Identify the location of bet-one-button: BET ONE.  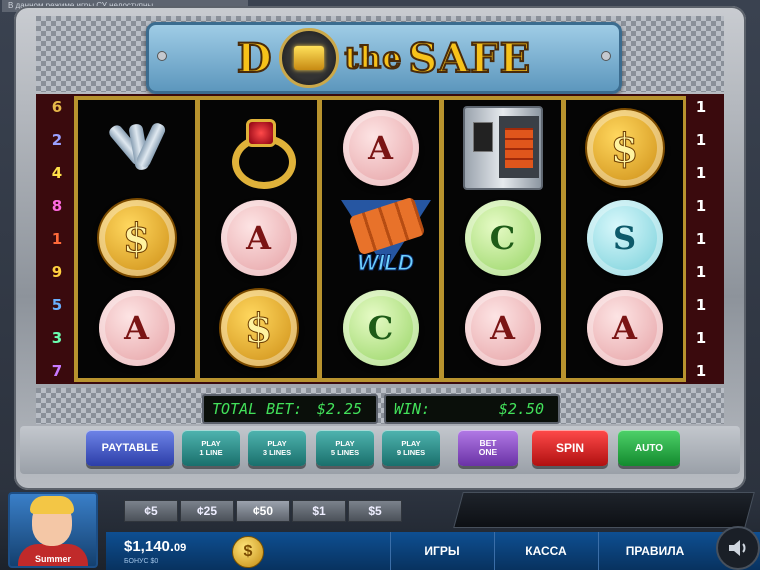
(488, 448).